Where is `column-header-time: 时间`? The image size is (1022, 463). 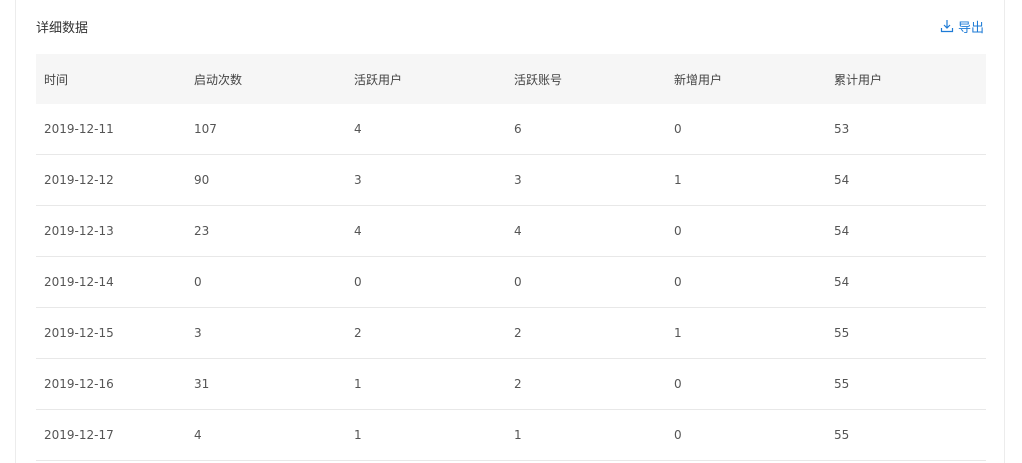 column-header-time: 时间 is located at coordinates (111, 79).